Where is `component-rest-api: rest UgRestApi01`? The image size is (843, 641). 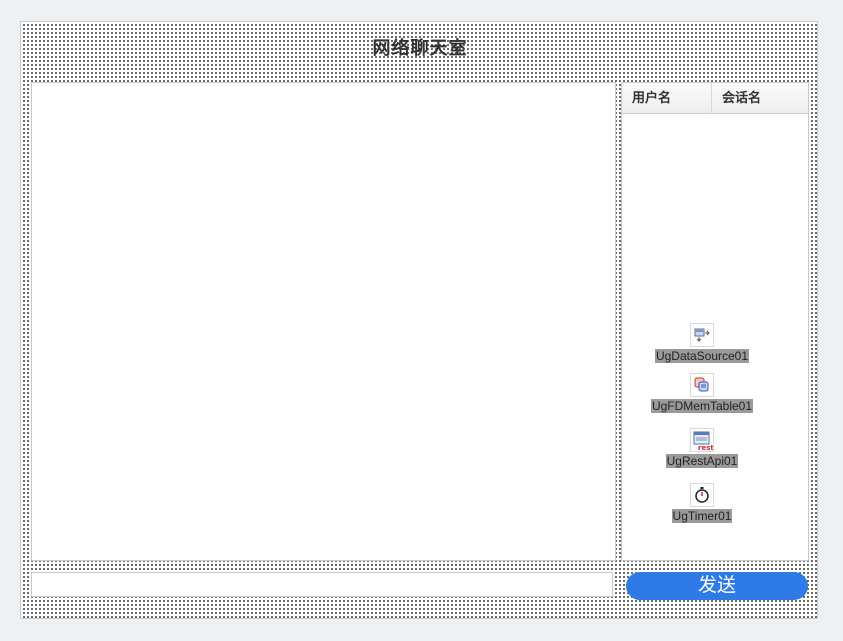 component-rest-api: rest UgRestApi01 is located at coordinates (702, 449).